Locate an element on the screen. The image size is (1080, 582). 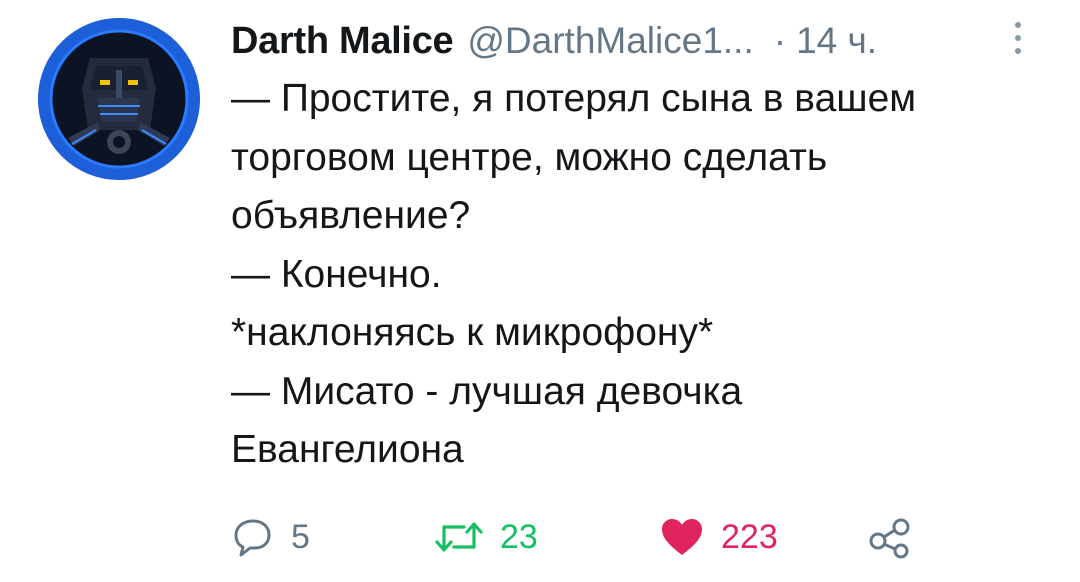
tweet-actions: 5 23 223 is located at coordinates (636, 537).